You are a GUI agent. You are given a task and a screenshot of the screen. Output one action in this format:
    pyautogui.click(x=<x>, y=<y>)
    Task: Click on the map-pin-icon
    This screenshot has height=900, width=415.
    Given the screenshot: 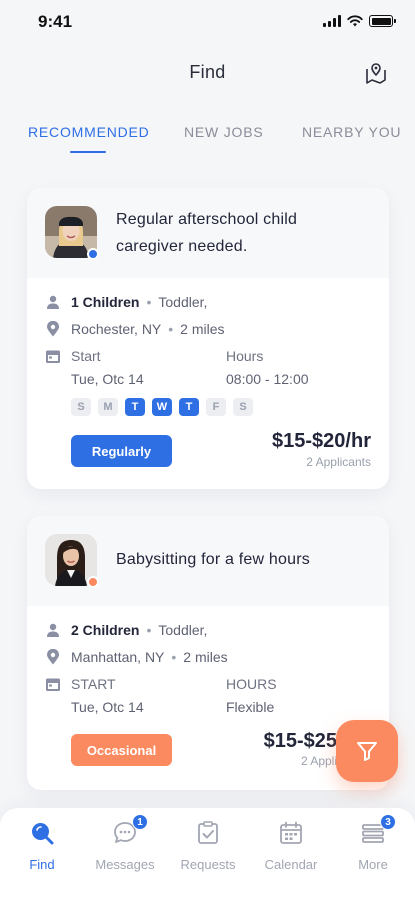 What is the action you would take?
    pyautogui.click(x=376, y=73)
    